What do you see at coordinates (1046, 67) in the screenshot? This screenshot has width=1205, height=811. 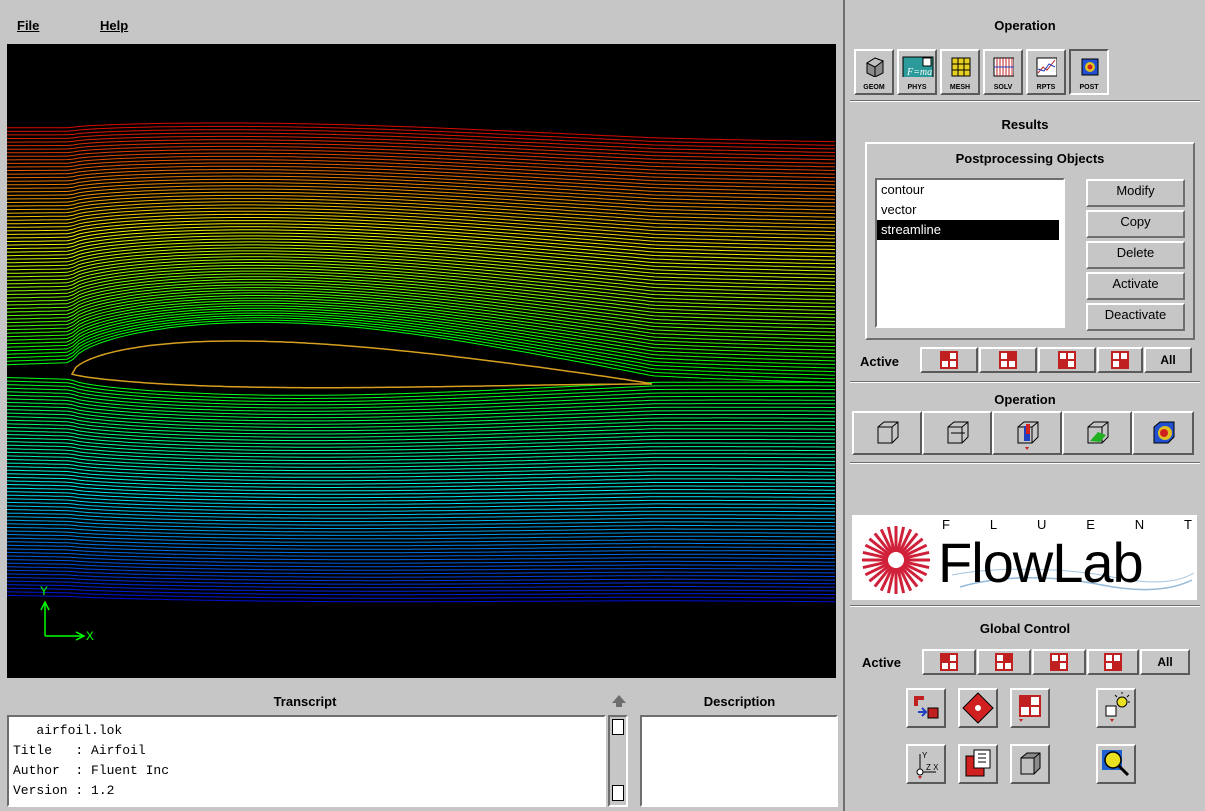 I see `reports-icon` at bounding box center [1046, 67].